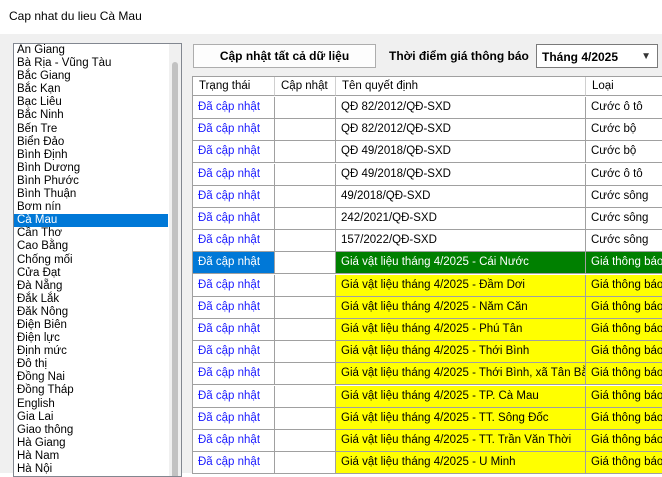 This screenshot has width=662, height=477. I want to click on province-list-item: Bà Rịa - Vũng Tàu, so click(91, 63).